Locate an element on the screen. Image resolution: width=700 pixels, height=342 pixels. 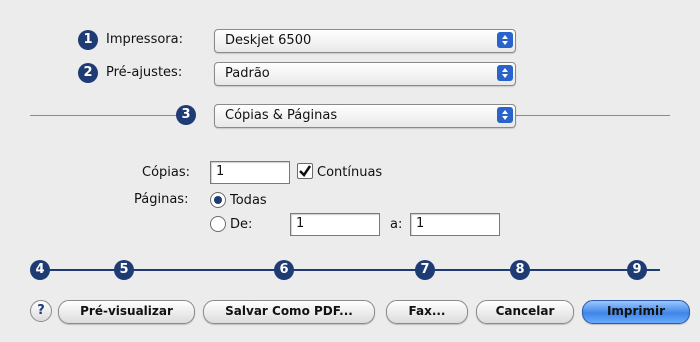
callout-6: 6 is located at coordinates (284, 270).